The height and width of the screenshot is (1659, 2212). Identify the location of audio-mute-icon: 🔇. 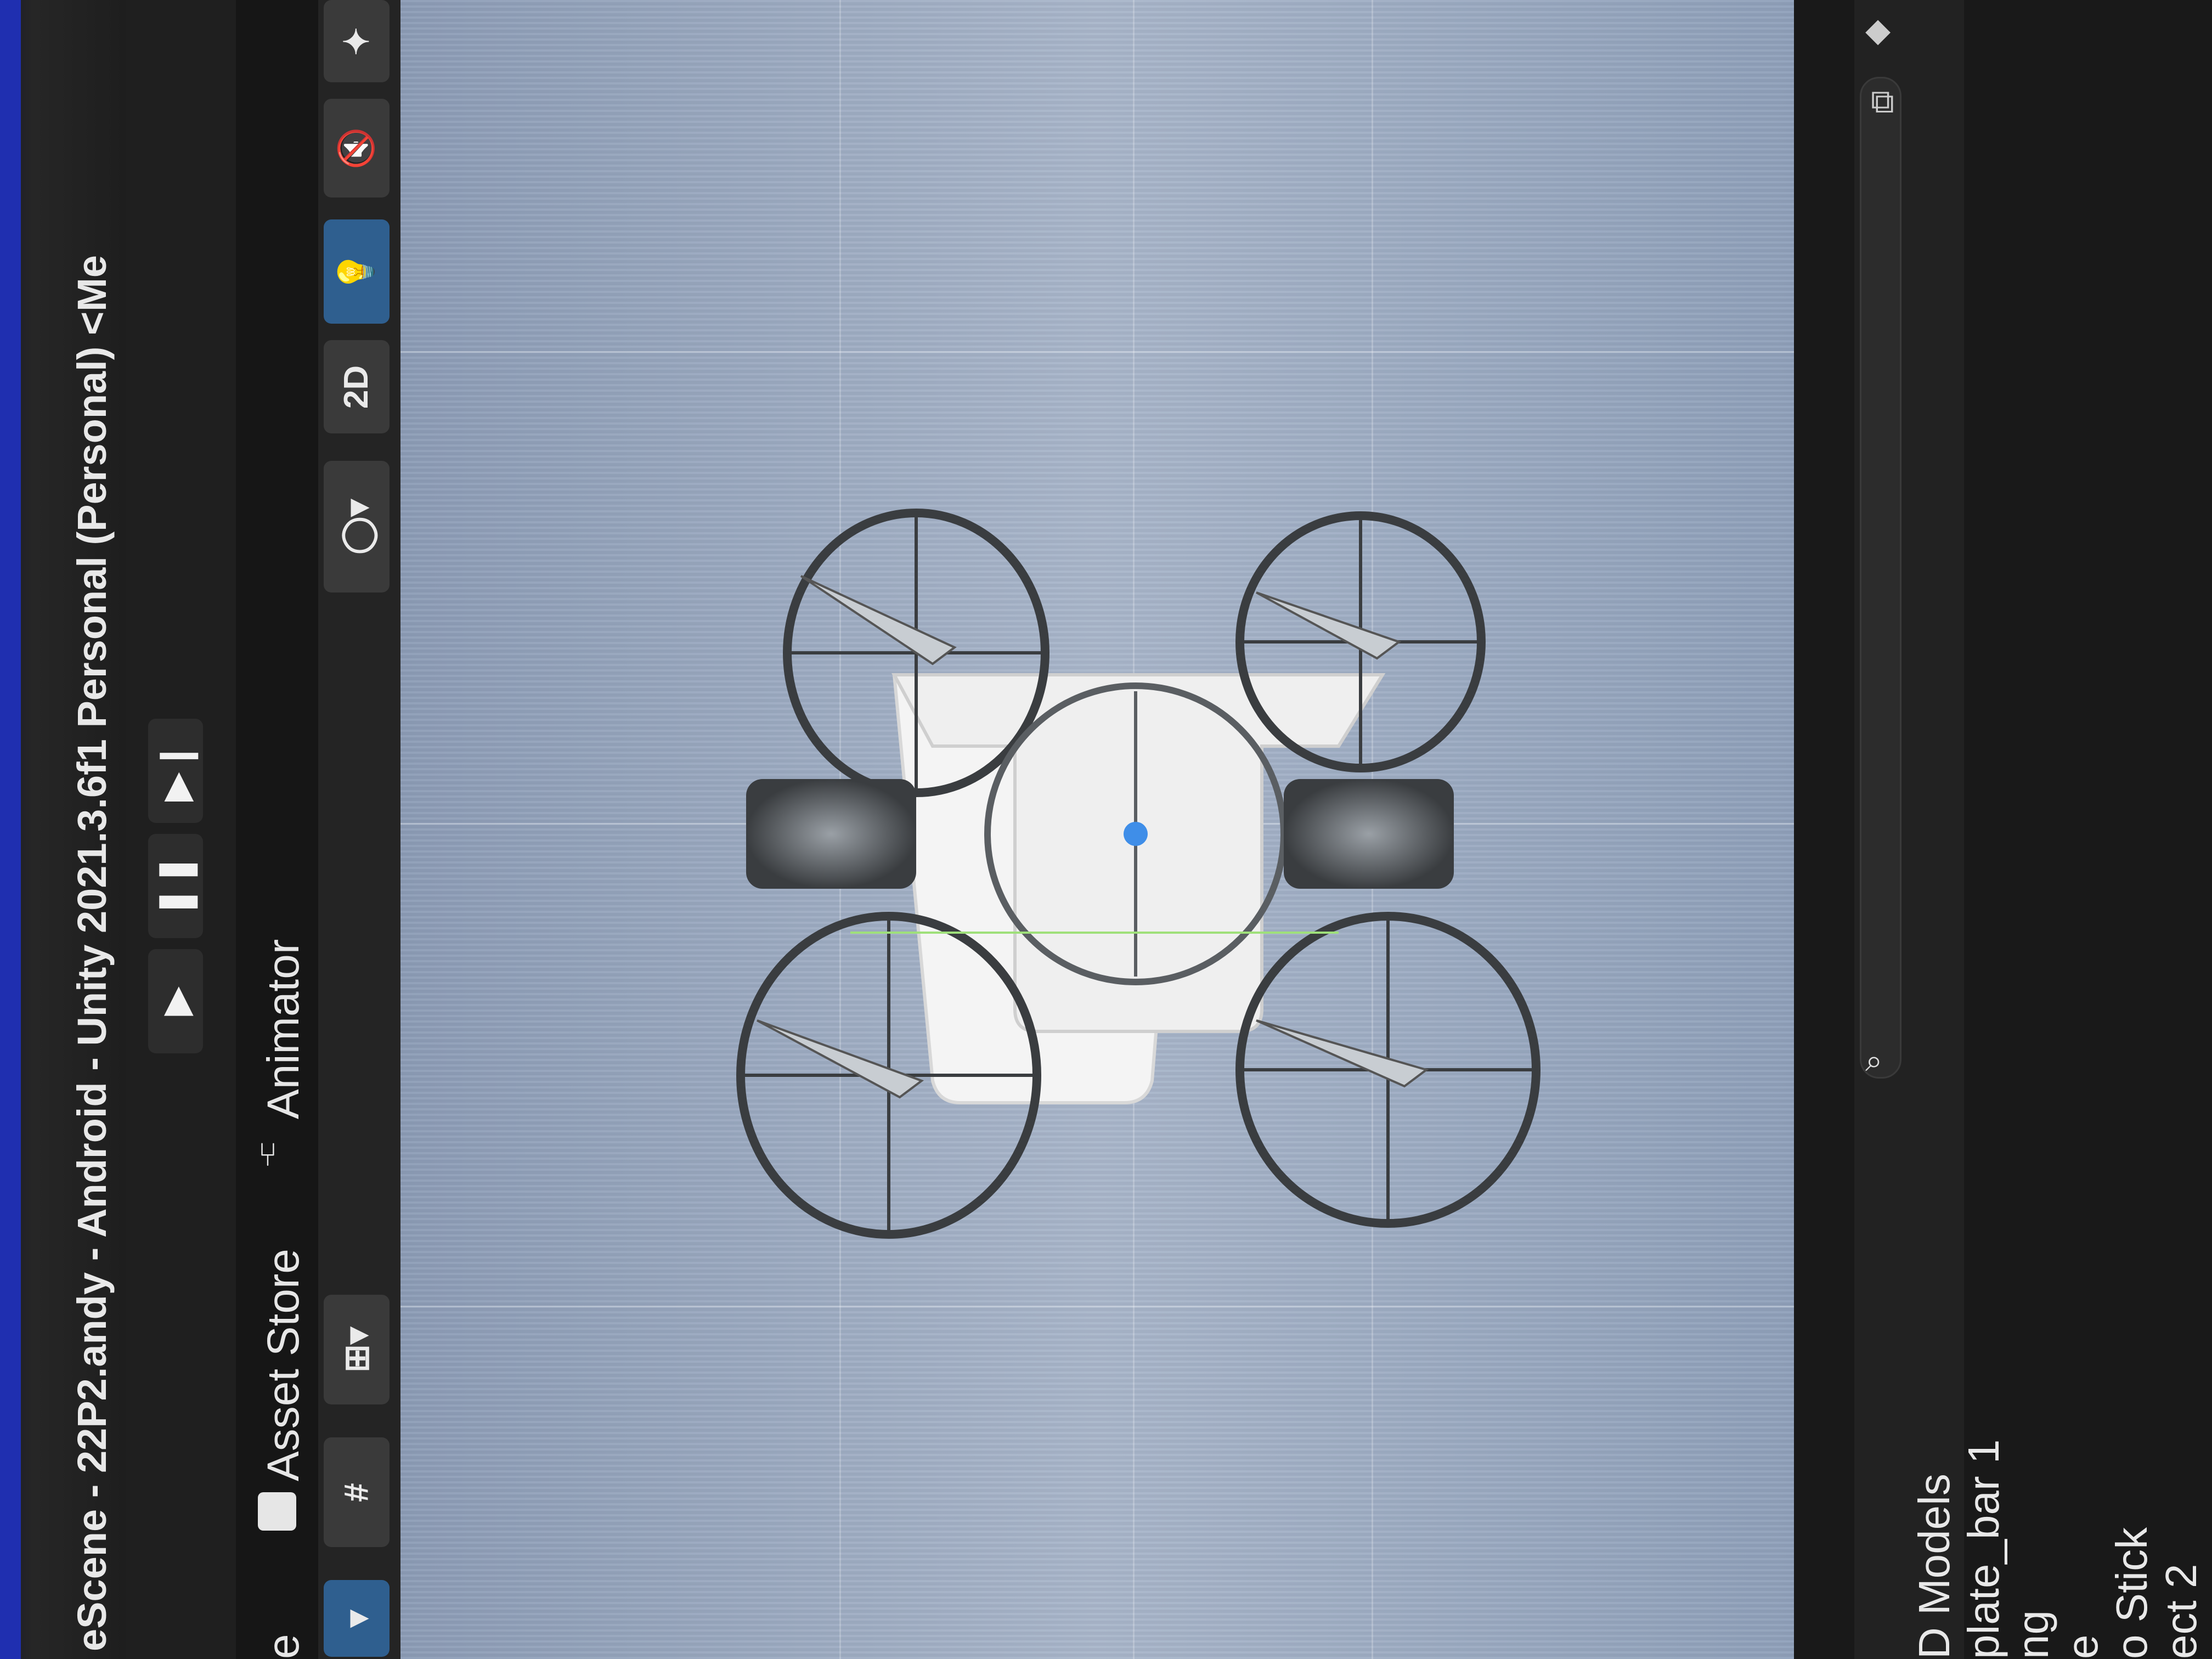
(356, 149).